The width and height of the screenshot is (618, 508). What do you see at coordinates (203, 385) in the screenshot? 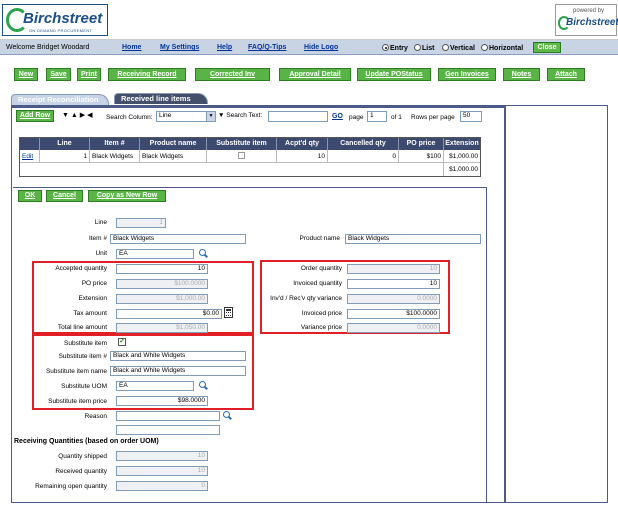
I see `sub-uom-search-icon` at bounding box center [203, 385].